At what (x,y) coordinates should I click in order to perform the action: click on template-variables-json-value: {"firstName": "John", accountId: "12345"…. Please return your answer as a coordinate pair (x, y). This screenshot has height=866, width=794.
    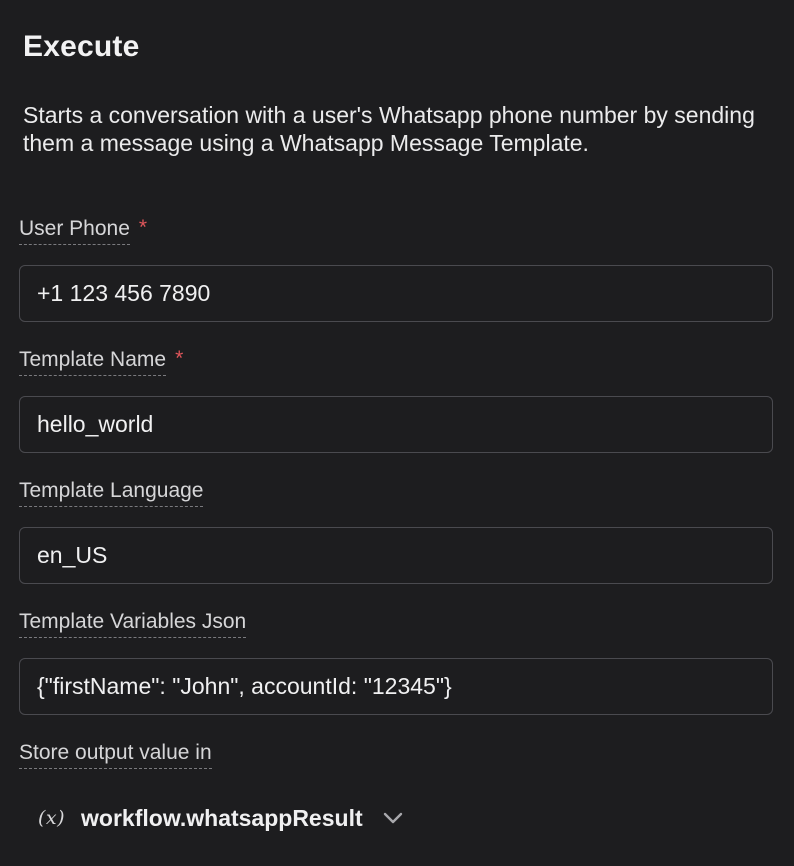
    Looking at the image, I should click on (244, 686).